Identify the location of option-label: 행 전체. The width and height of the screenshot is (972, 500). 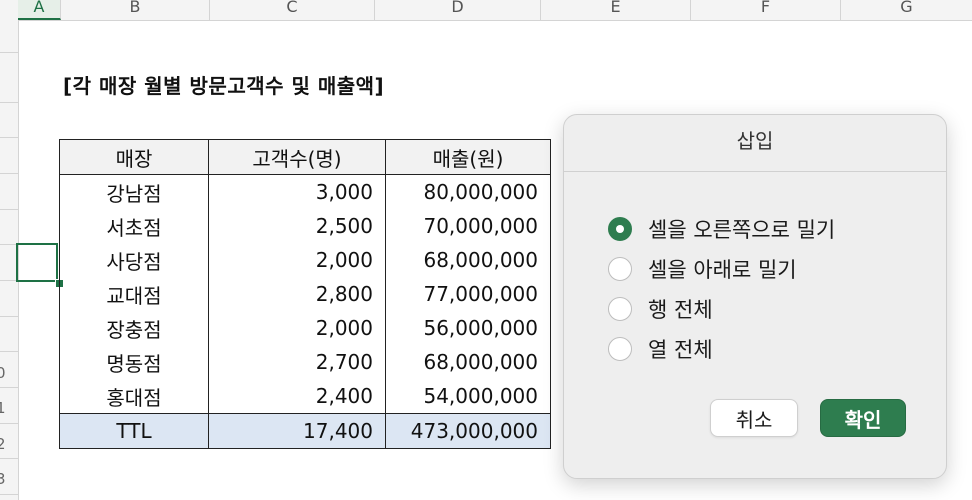
(680, 310).